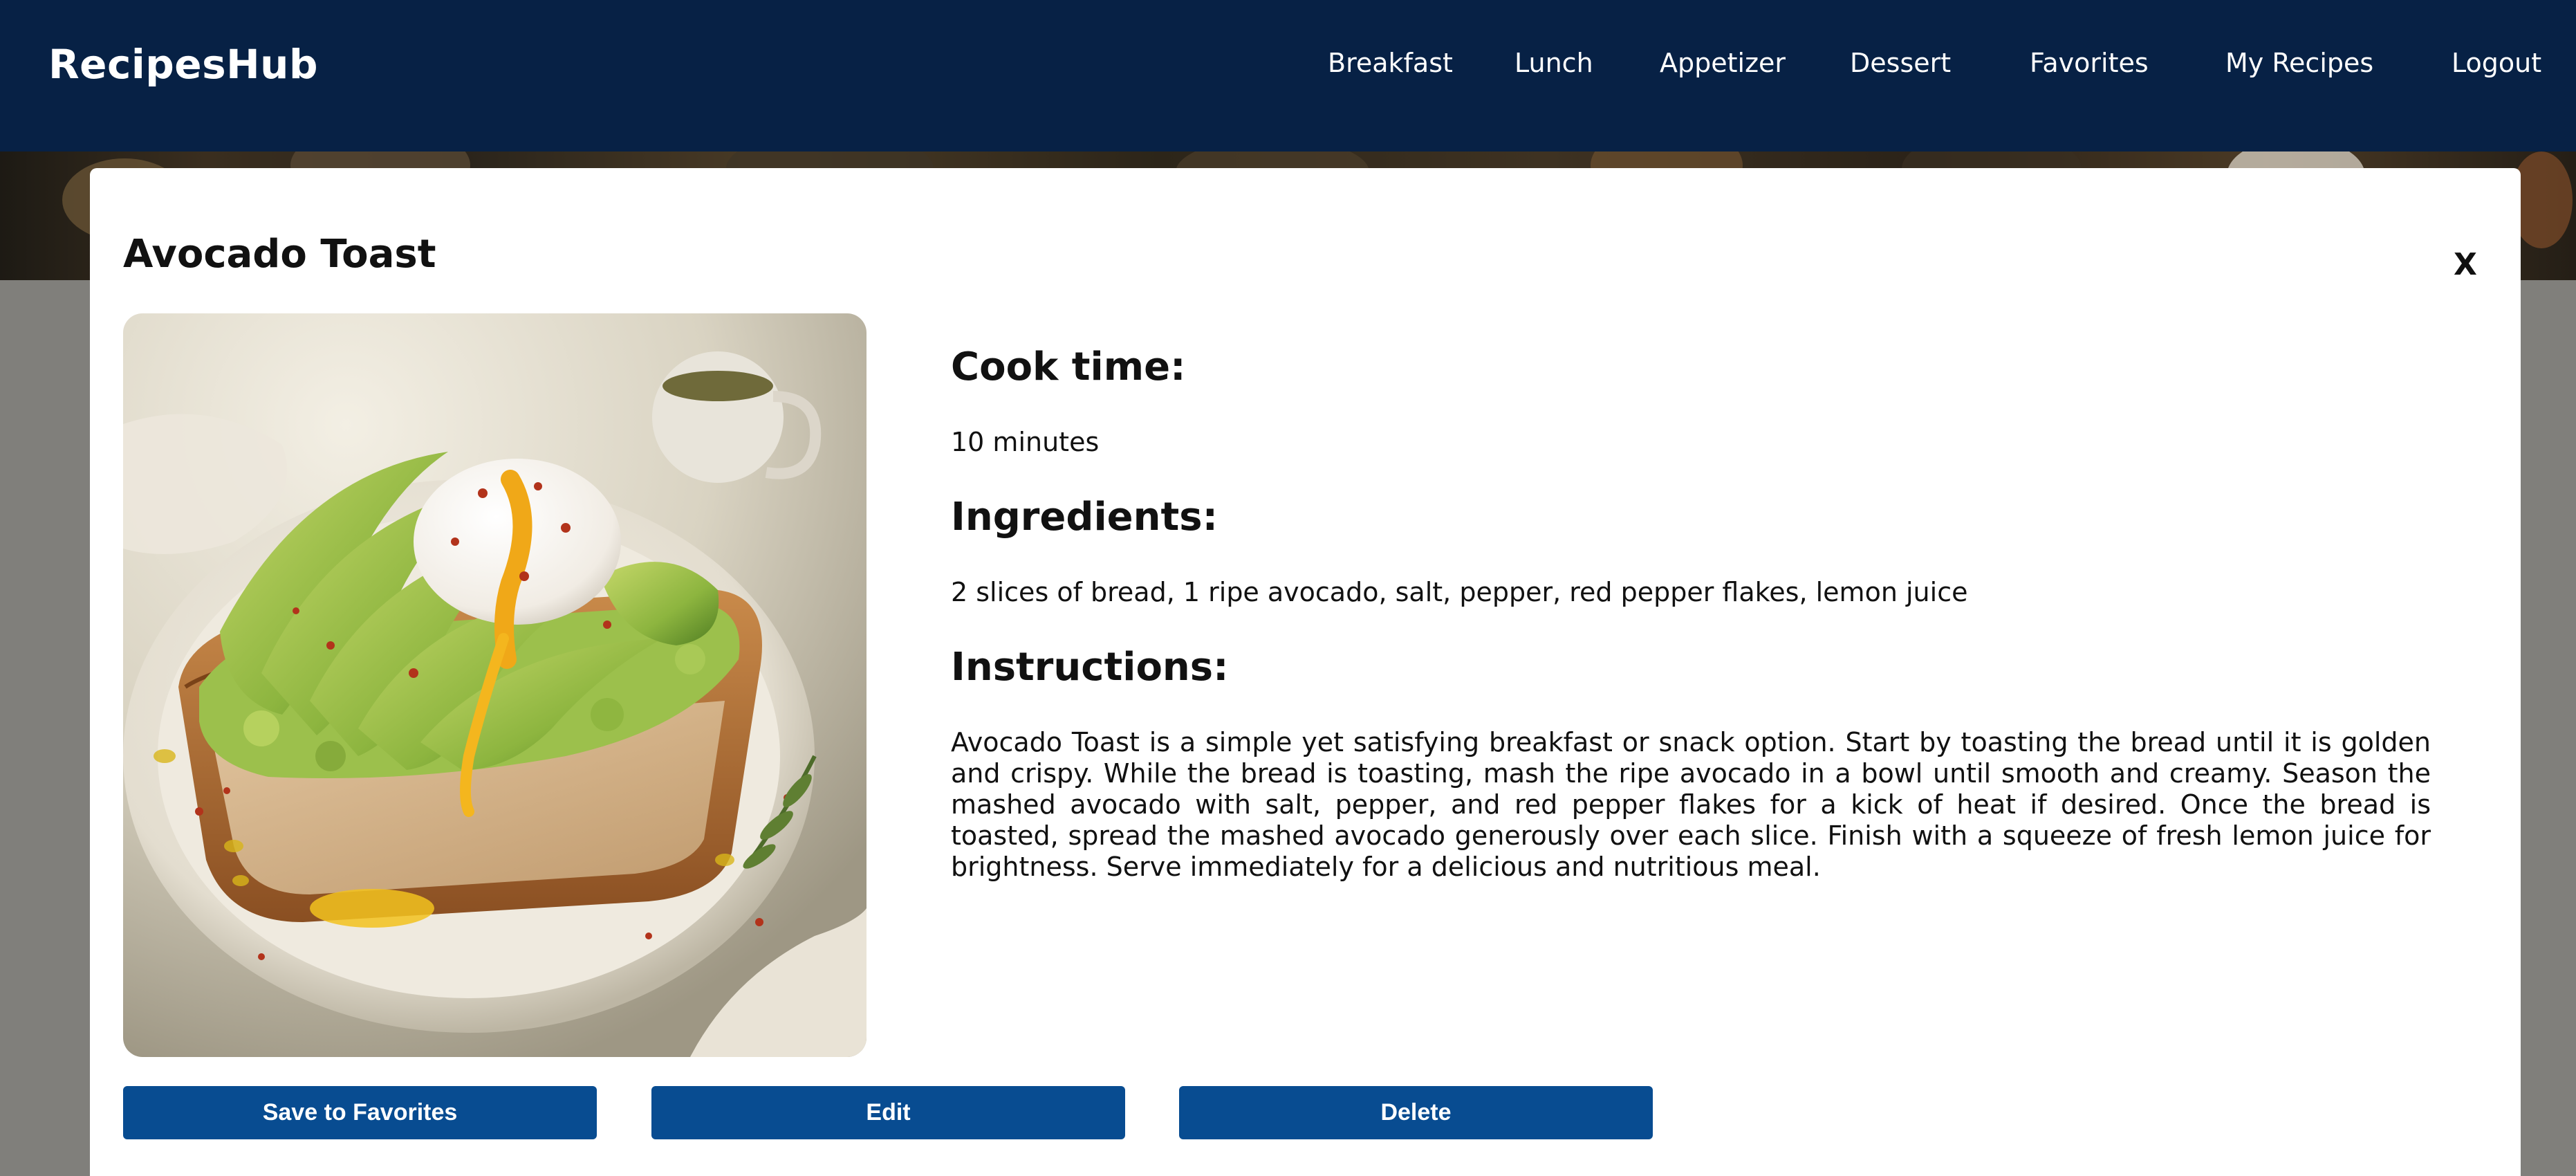 The height and width of the screenshot is (1176, 2576). Describe the element at coordinates (279, 254) in the screenshot. I see `recipe-title: Avocado Toast` at that location.